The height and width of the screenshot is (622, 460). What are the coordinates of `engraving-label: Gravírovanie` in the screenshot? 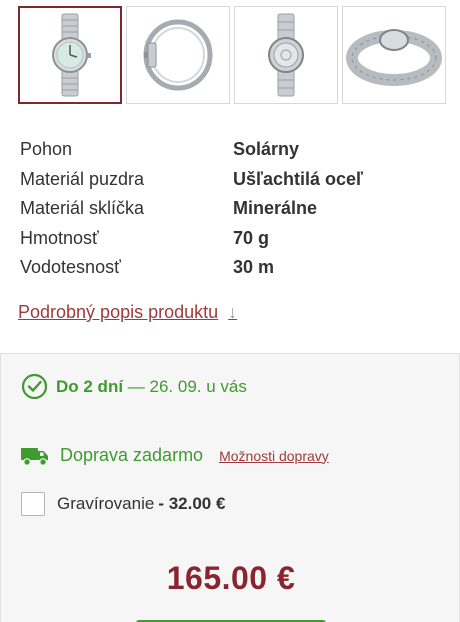 It's located at (106, 503).